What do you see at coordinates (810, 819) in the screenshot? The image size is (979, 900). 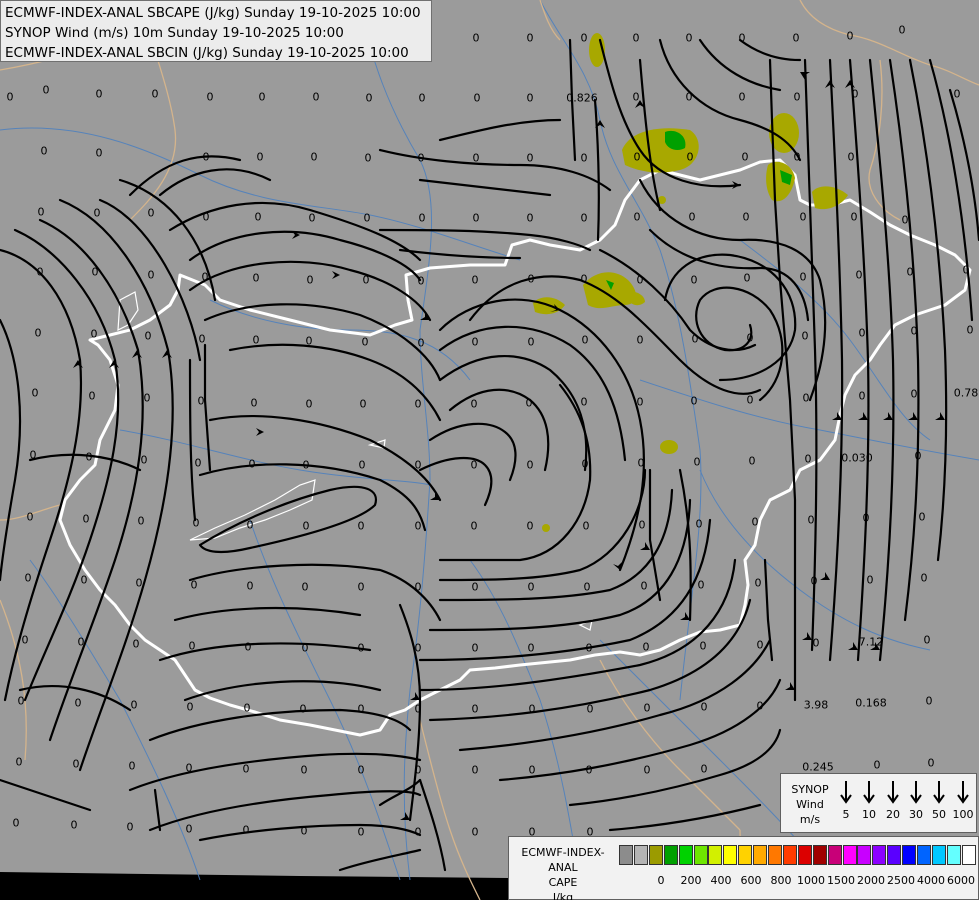 I see `wind-legend-title-line3: m/s` at bounding box center [810, 819].